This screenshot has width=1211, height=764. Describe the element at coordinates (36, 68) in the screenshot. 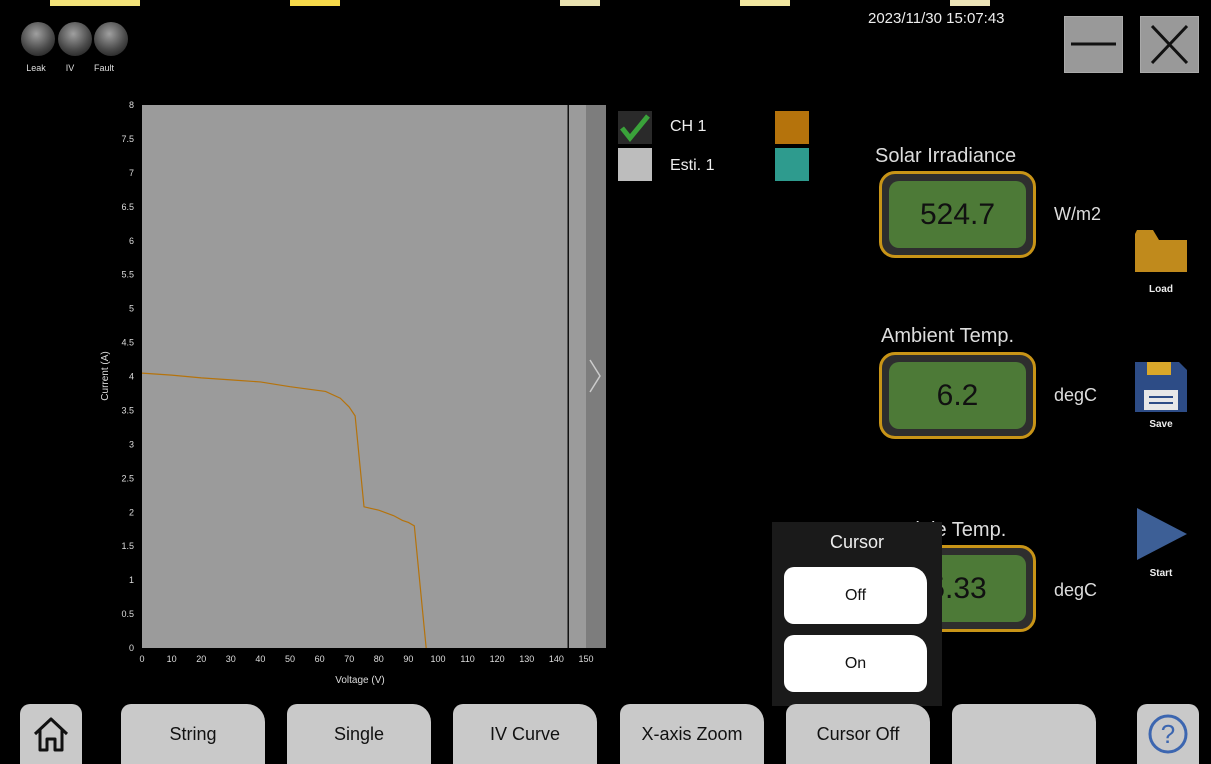

I see `leak-lamp-label: Leak` at that location.